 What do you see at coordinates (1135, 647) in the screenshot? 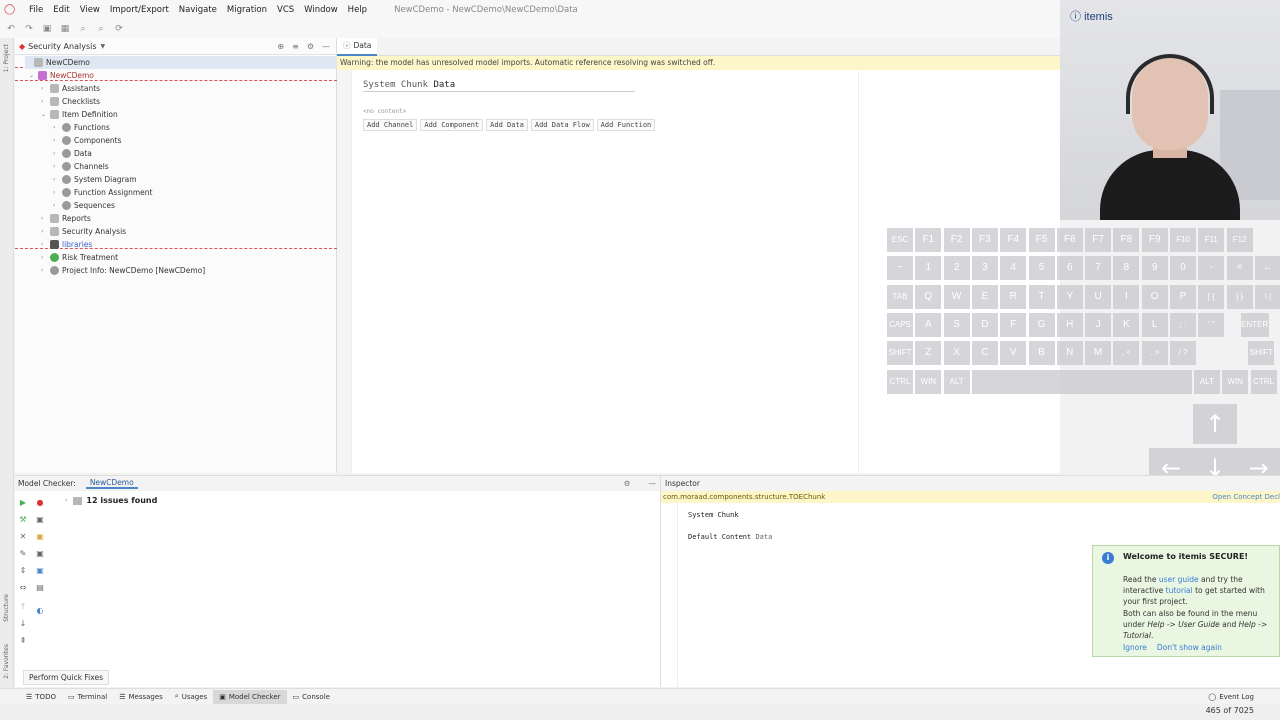
I see `ignore-button: Ignore` at bounding box center [1135, 647].